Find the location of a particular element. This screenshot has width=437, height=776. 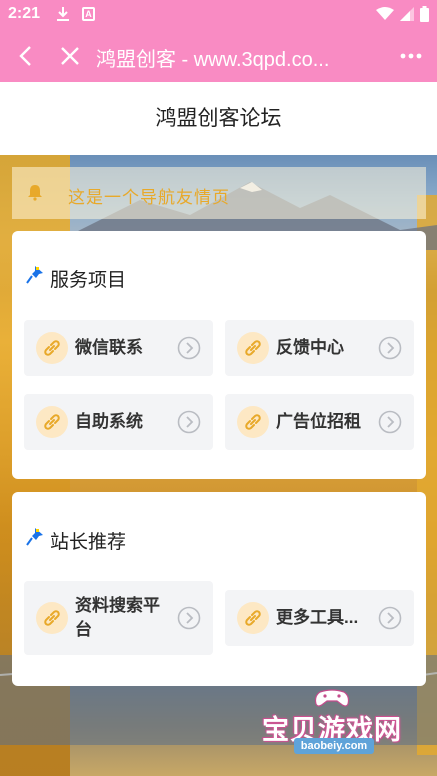

bell-icon is located at coordinates (35, 193).